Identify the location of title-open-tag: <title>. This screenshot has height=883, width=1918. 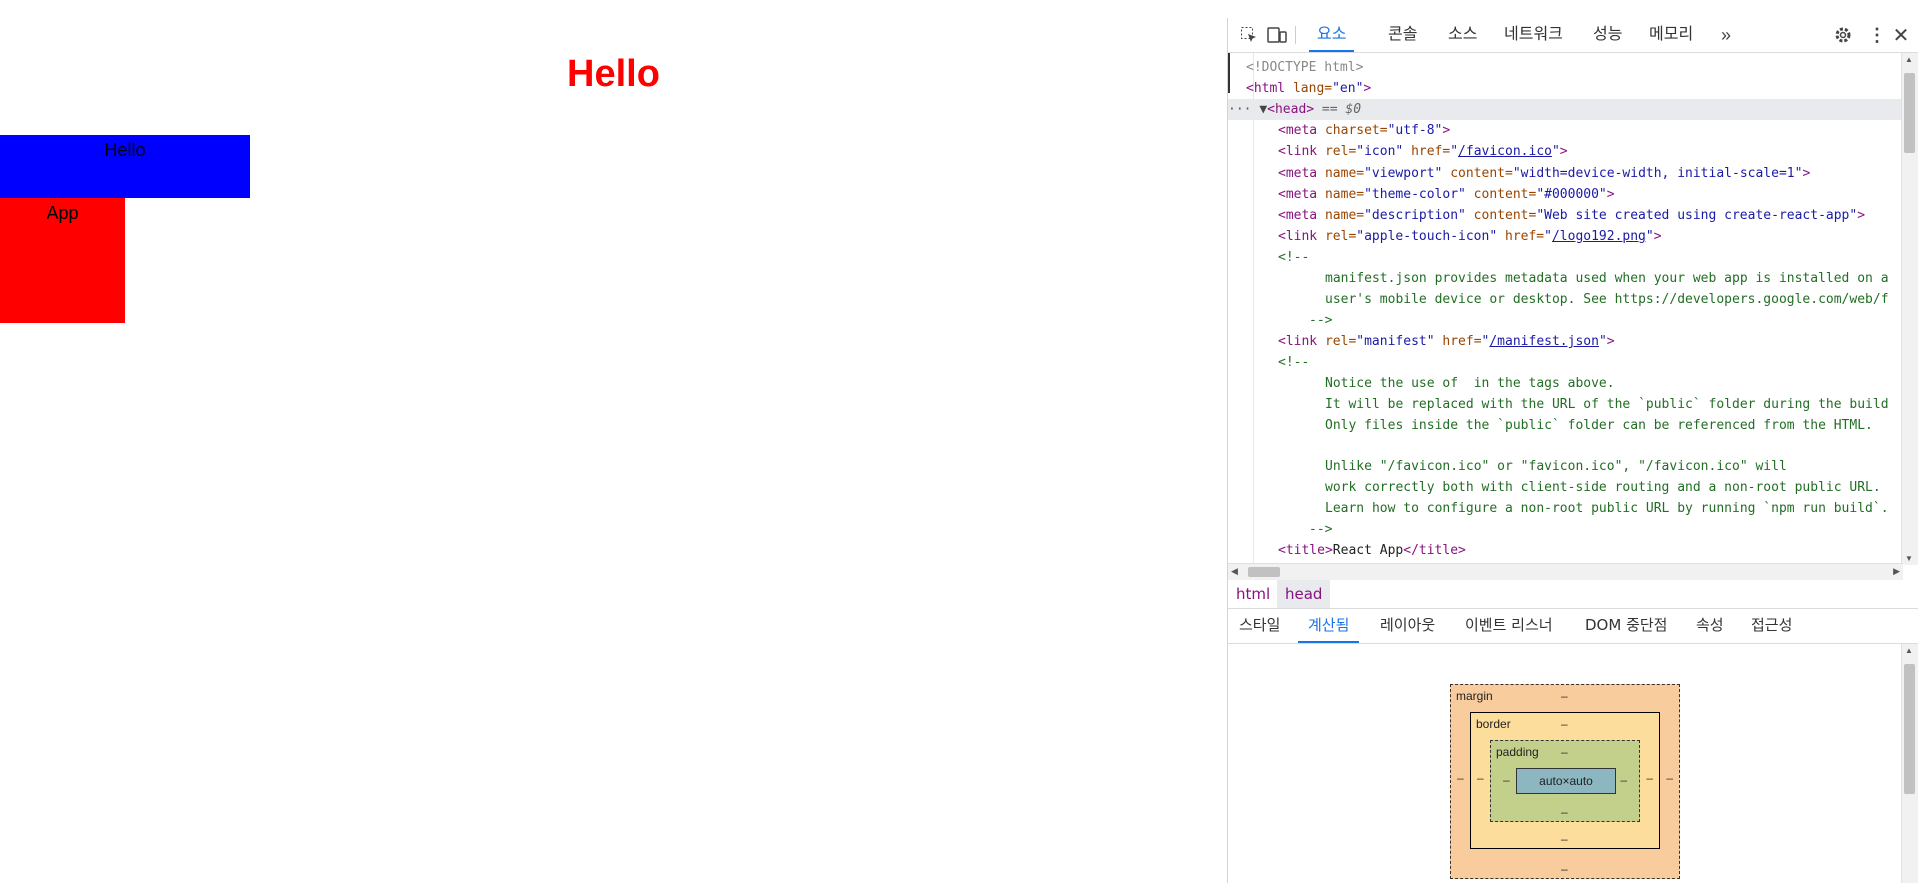
(1305, 550).